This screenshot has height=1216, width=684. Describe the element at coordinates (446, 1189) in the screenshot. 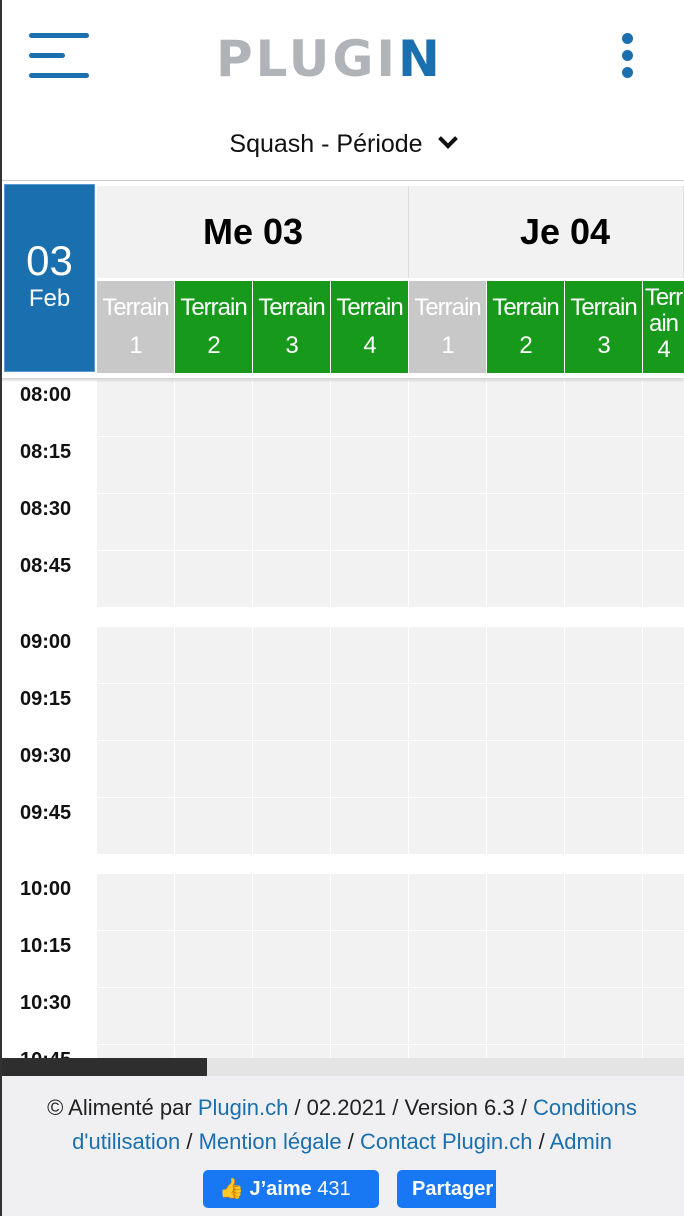

I see `facebook-share-button: Partager` at that location.